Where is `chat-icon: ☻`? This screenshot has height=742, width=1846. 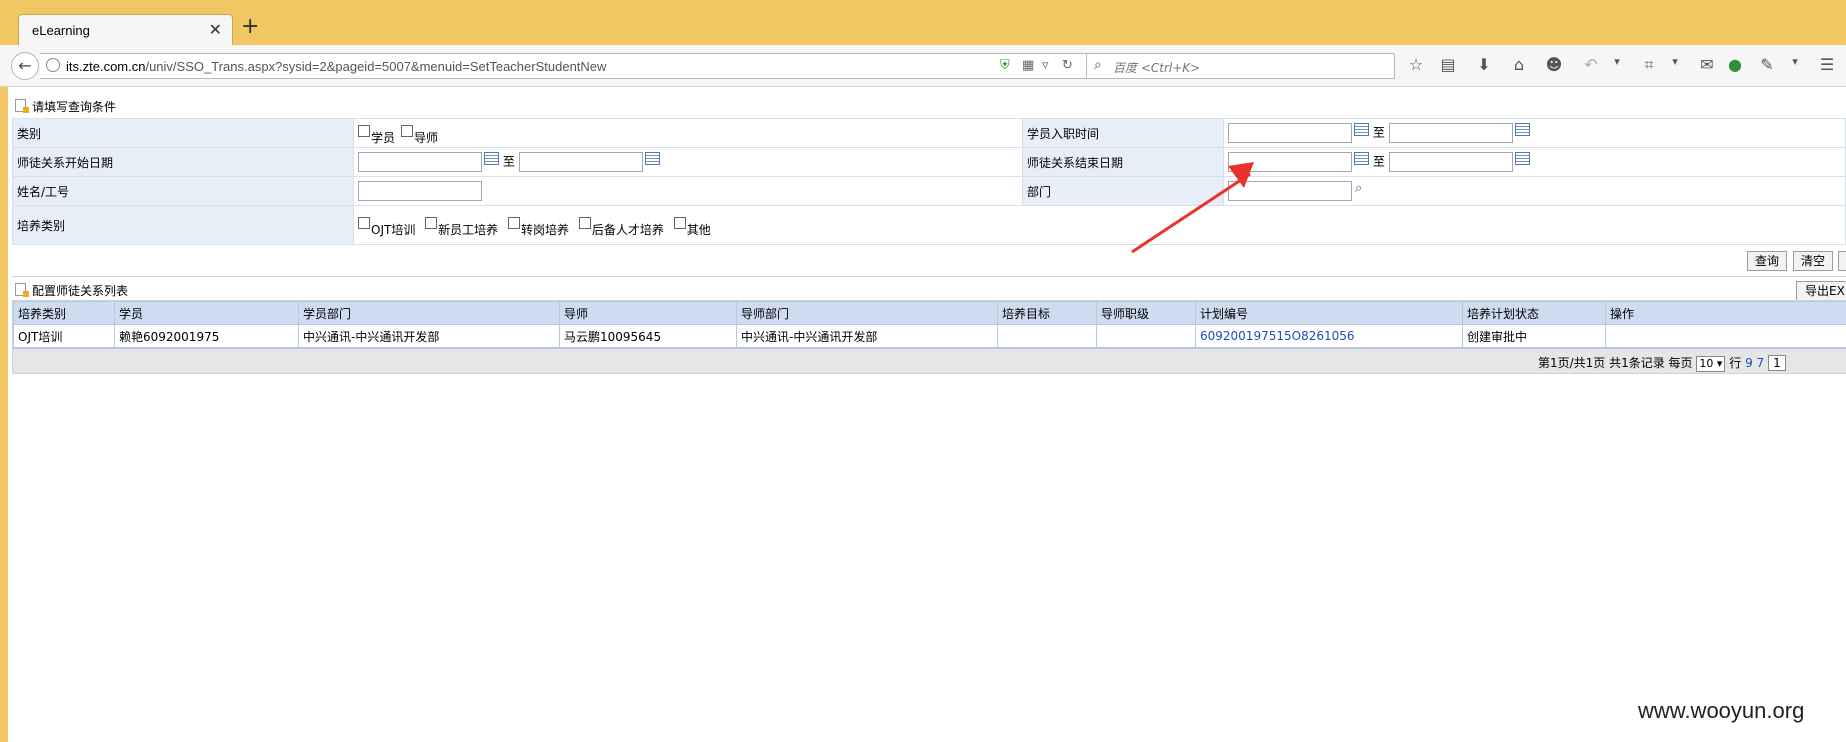 chat-icon: ☻ is located at coordinates (1554, 64).